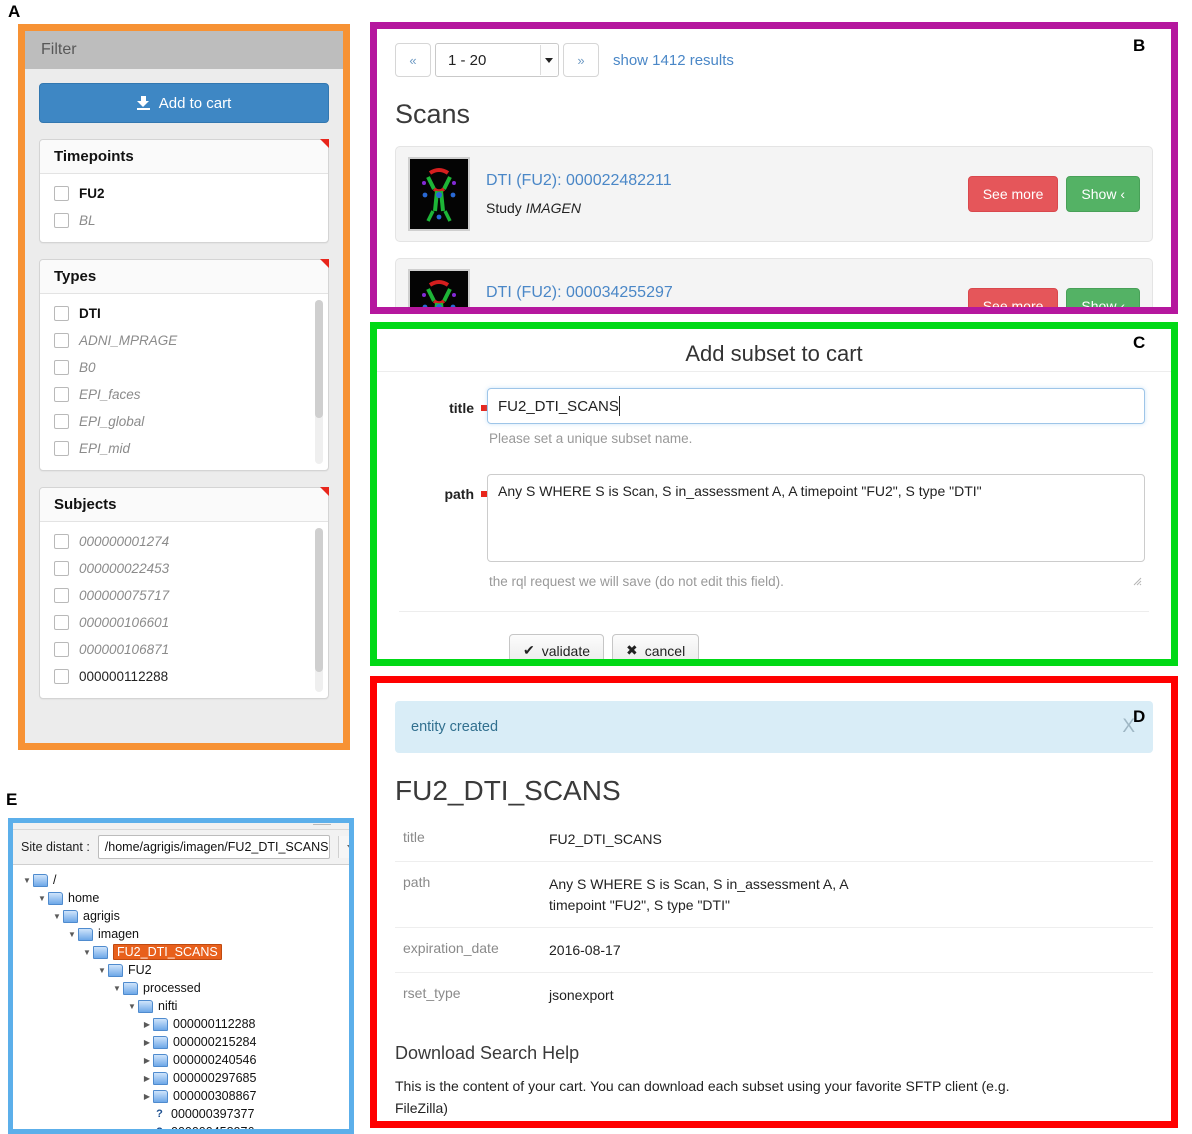 This screenshot has width=1192, height=1134. Describe the element at coordinates (181, 1006) in the screenshot. I see `tree-node: ▼ nifti` at that location.